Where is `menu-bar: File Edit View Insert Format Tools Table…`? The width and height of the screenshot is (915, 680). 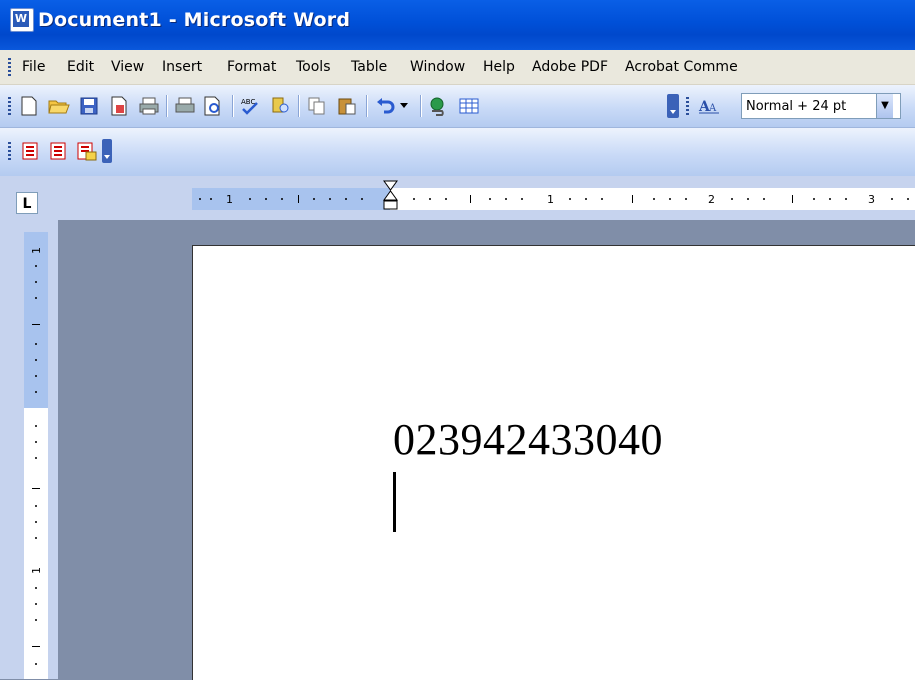
menu-bar: File Edit View Insert Format Tools Table… is located at coordinates (457, 67).